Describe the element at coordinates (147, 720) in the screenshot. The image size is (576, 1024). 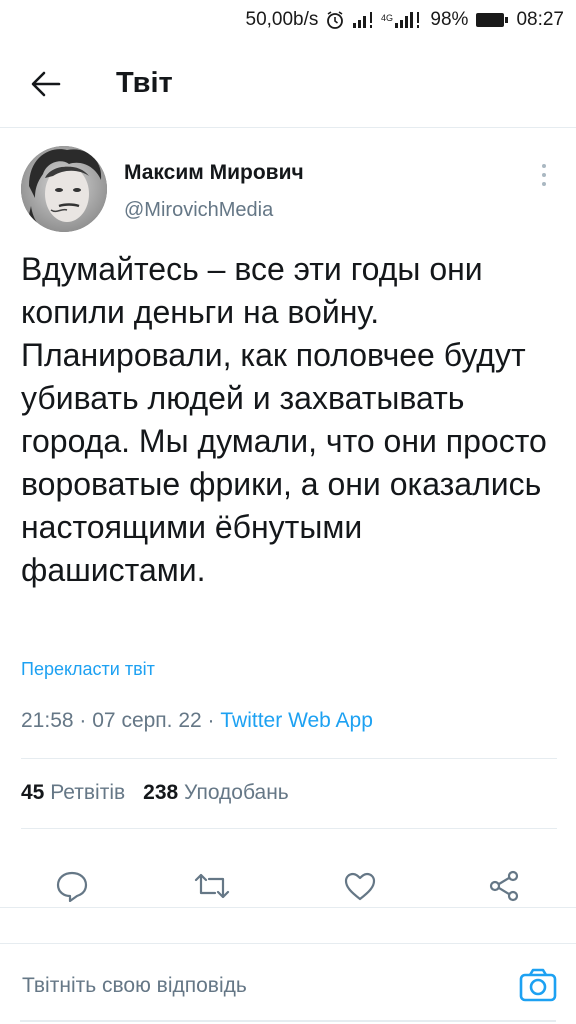
I see `tweet-date: 07 серп. 22` at that location.